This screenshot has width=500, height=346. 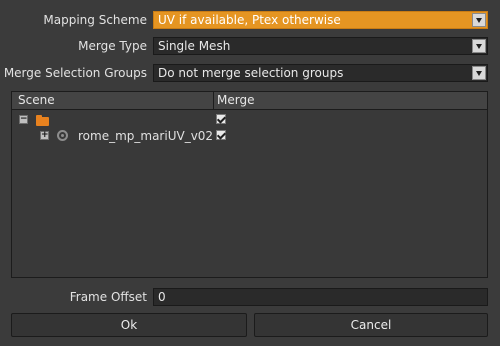 I want to click on object-icon, so click(x=62, y=135).